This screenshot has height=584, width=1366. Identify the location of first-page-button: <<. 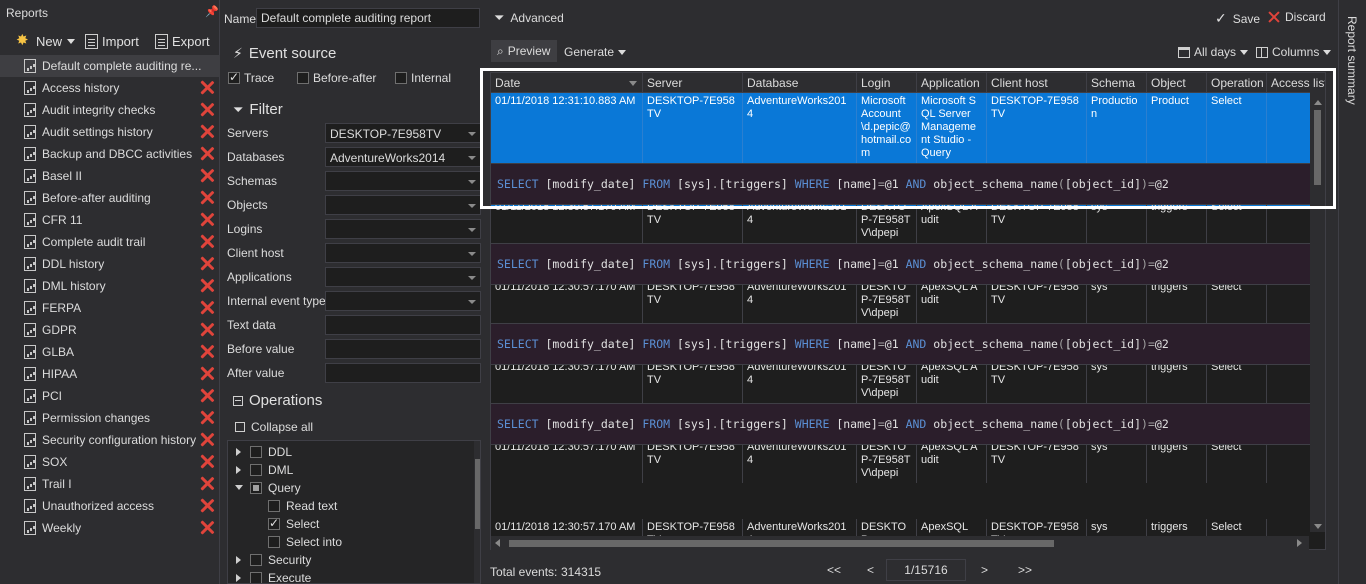
(834, 570).